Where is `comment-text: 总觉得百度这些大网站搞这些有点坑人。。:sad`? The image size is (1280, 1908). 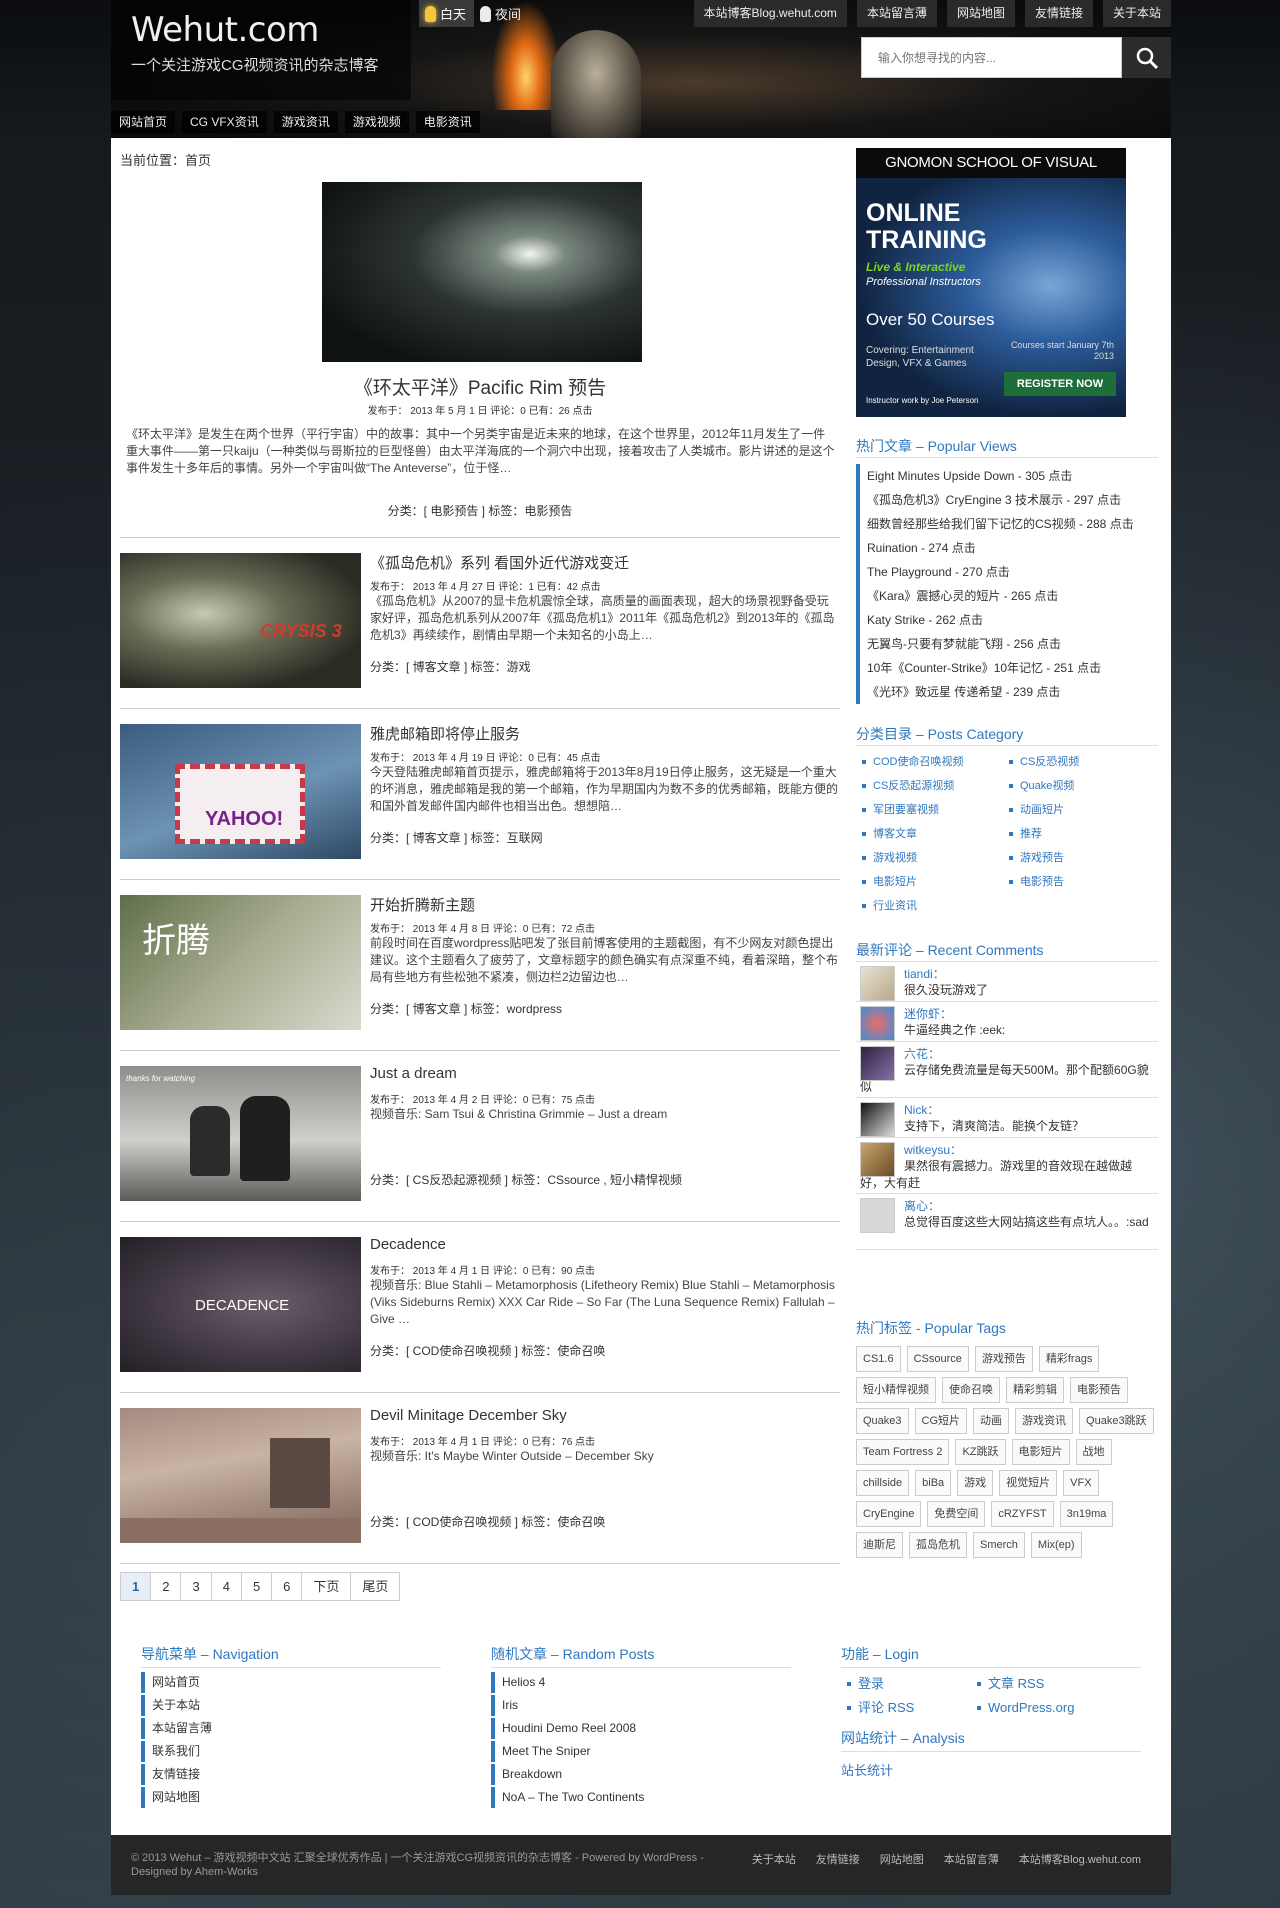
comment-text: 总觉得百度这些大网站搞这些有点坑人。。:sad is located at coordinates (1007, 1222).